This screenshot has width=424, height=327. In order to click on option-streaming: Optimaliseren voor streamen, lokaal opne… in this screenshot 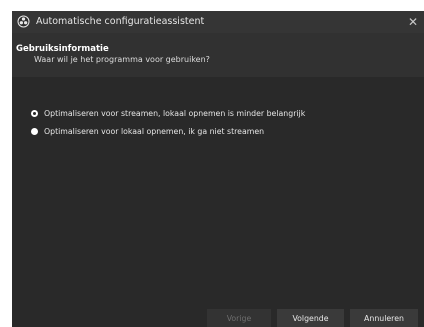, I will do `click(168, 113)`.